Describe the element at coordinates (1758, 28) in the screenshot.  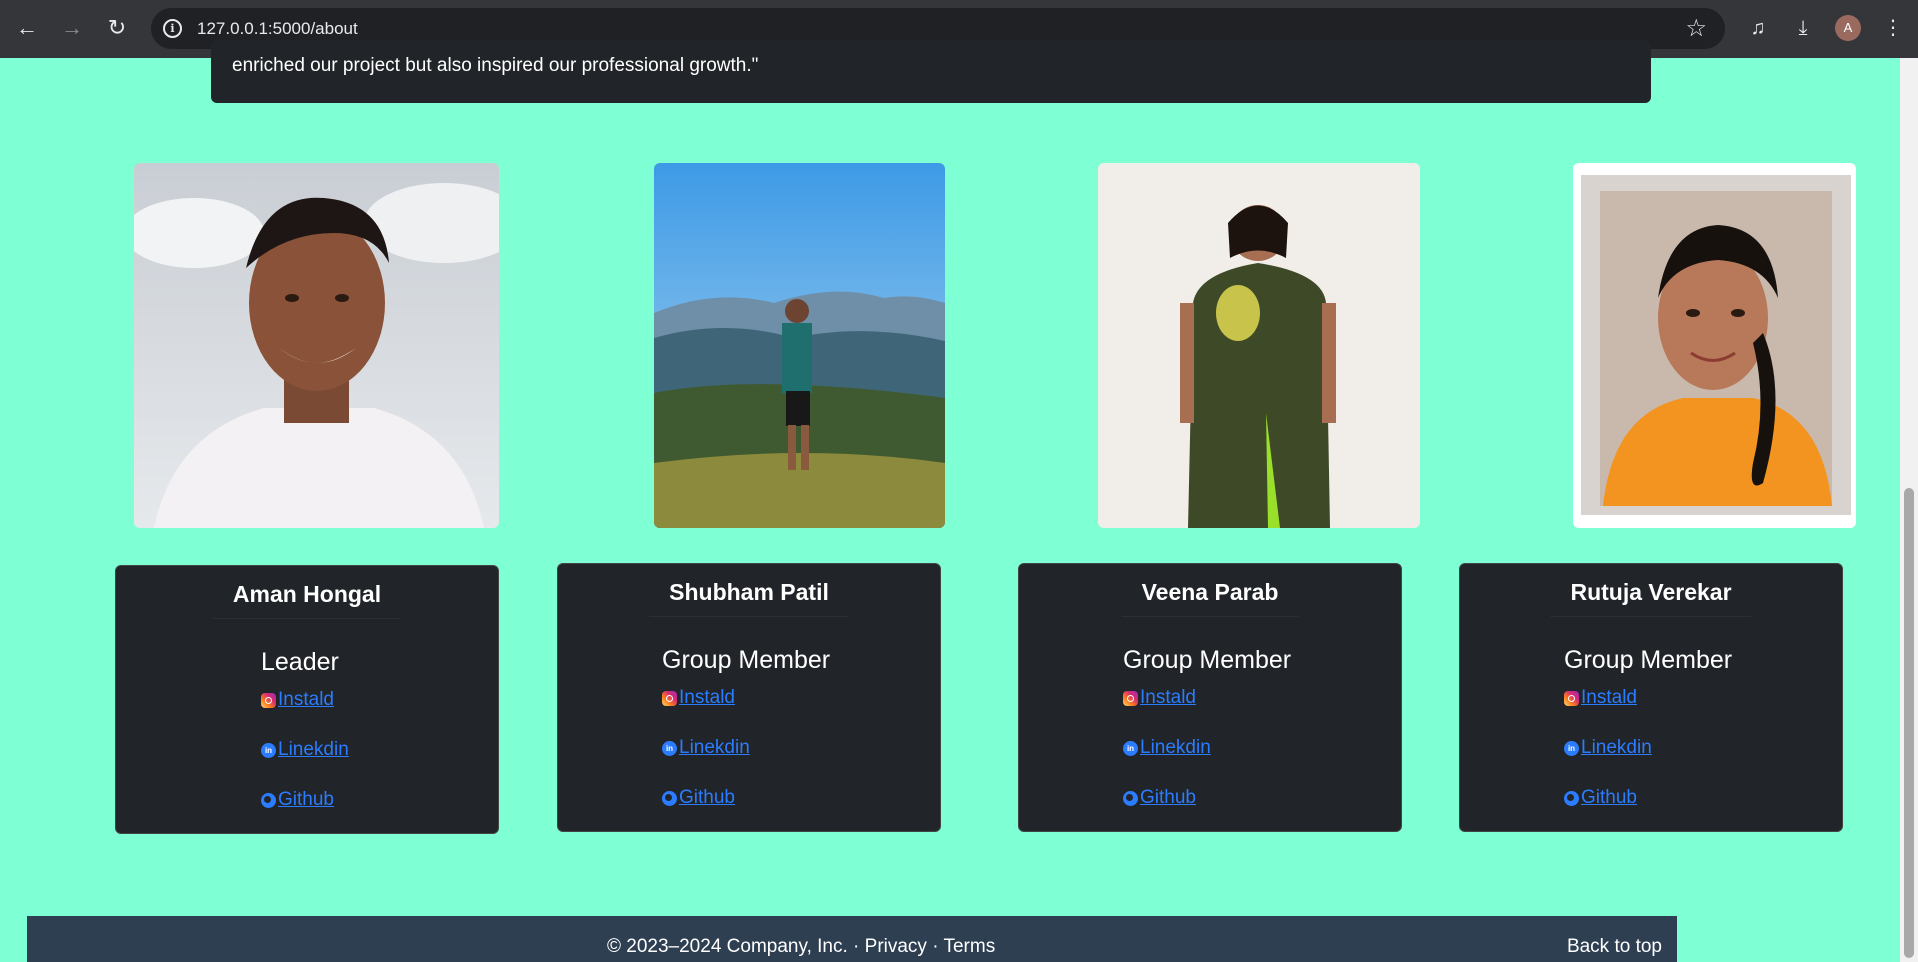
I see `media-controls-icon: ♫` at that location.